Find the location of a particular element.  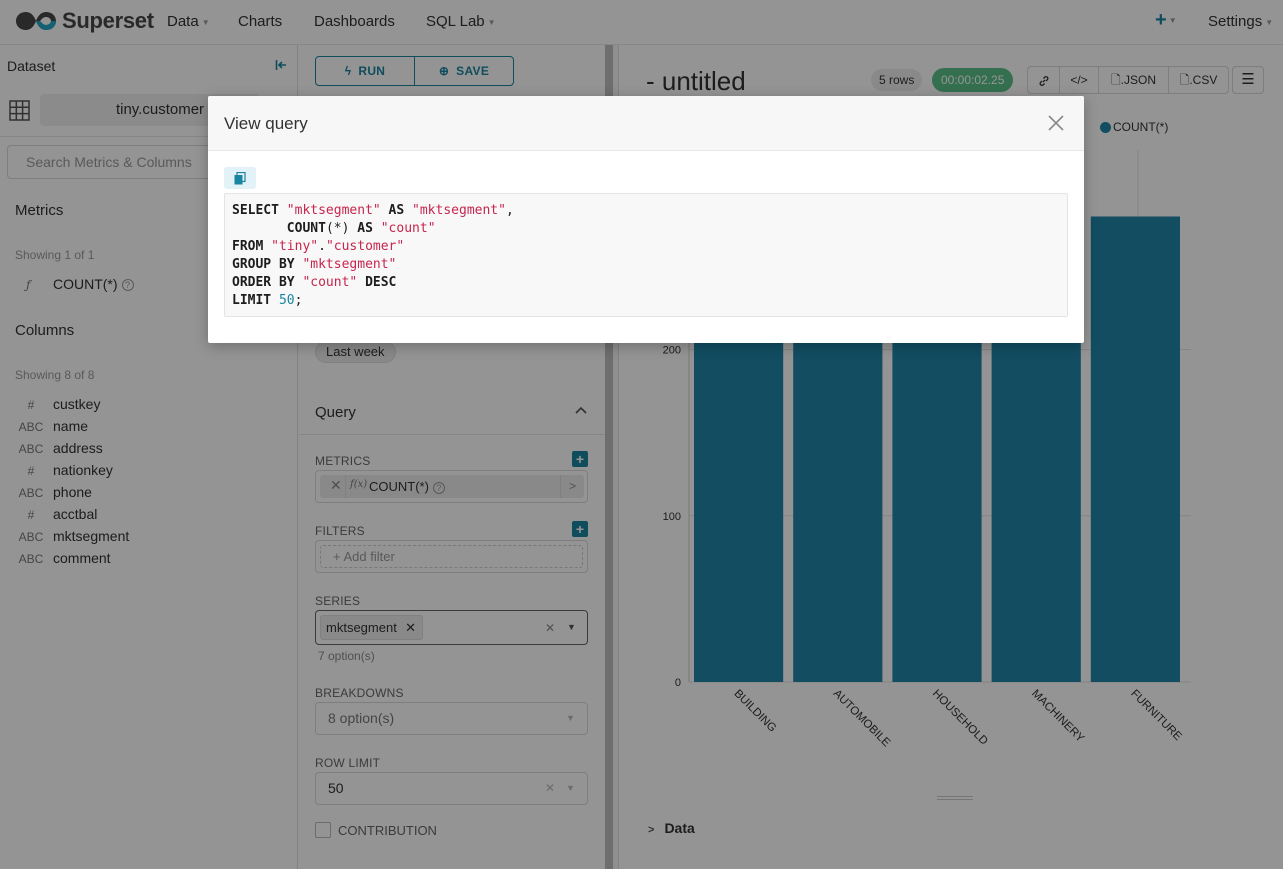

sql-keyword: COUNT is located at coordinates (306, 228).